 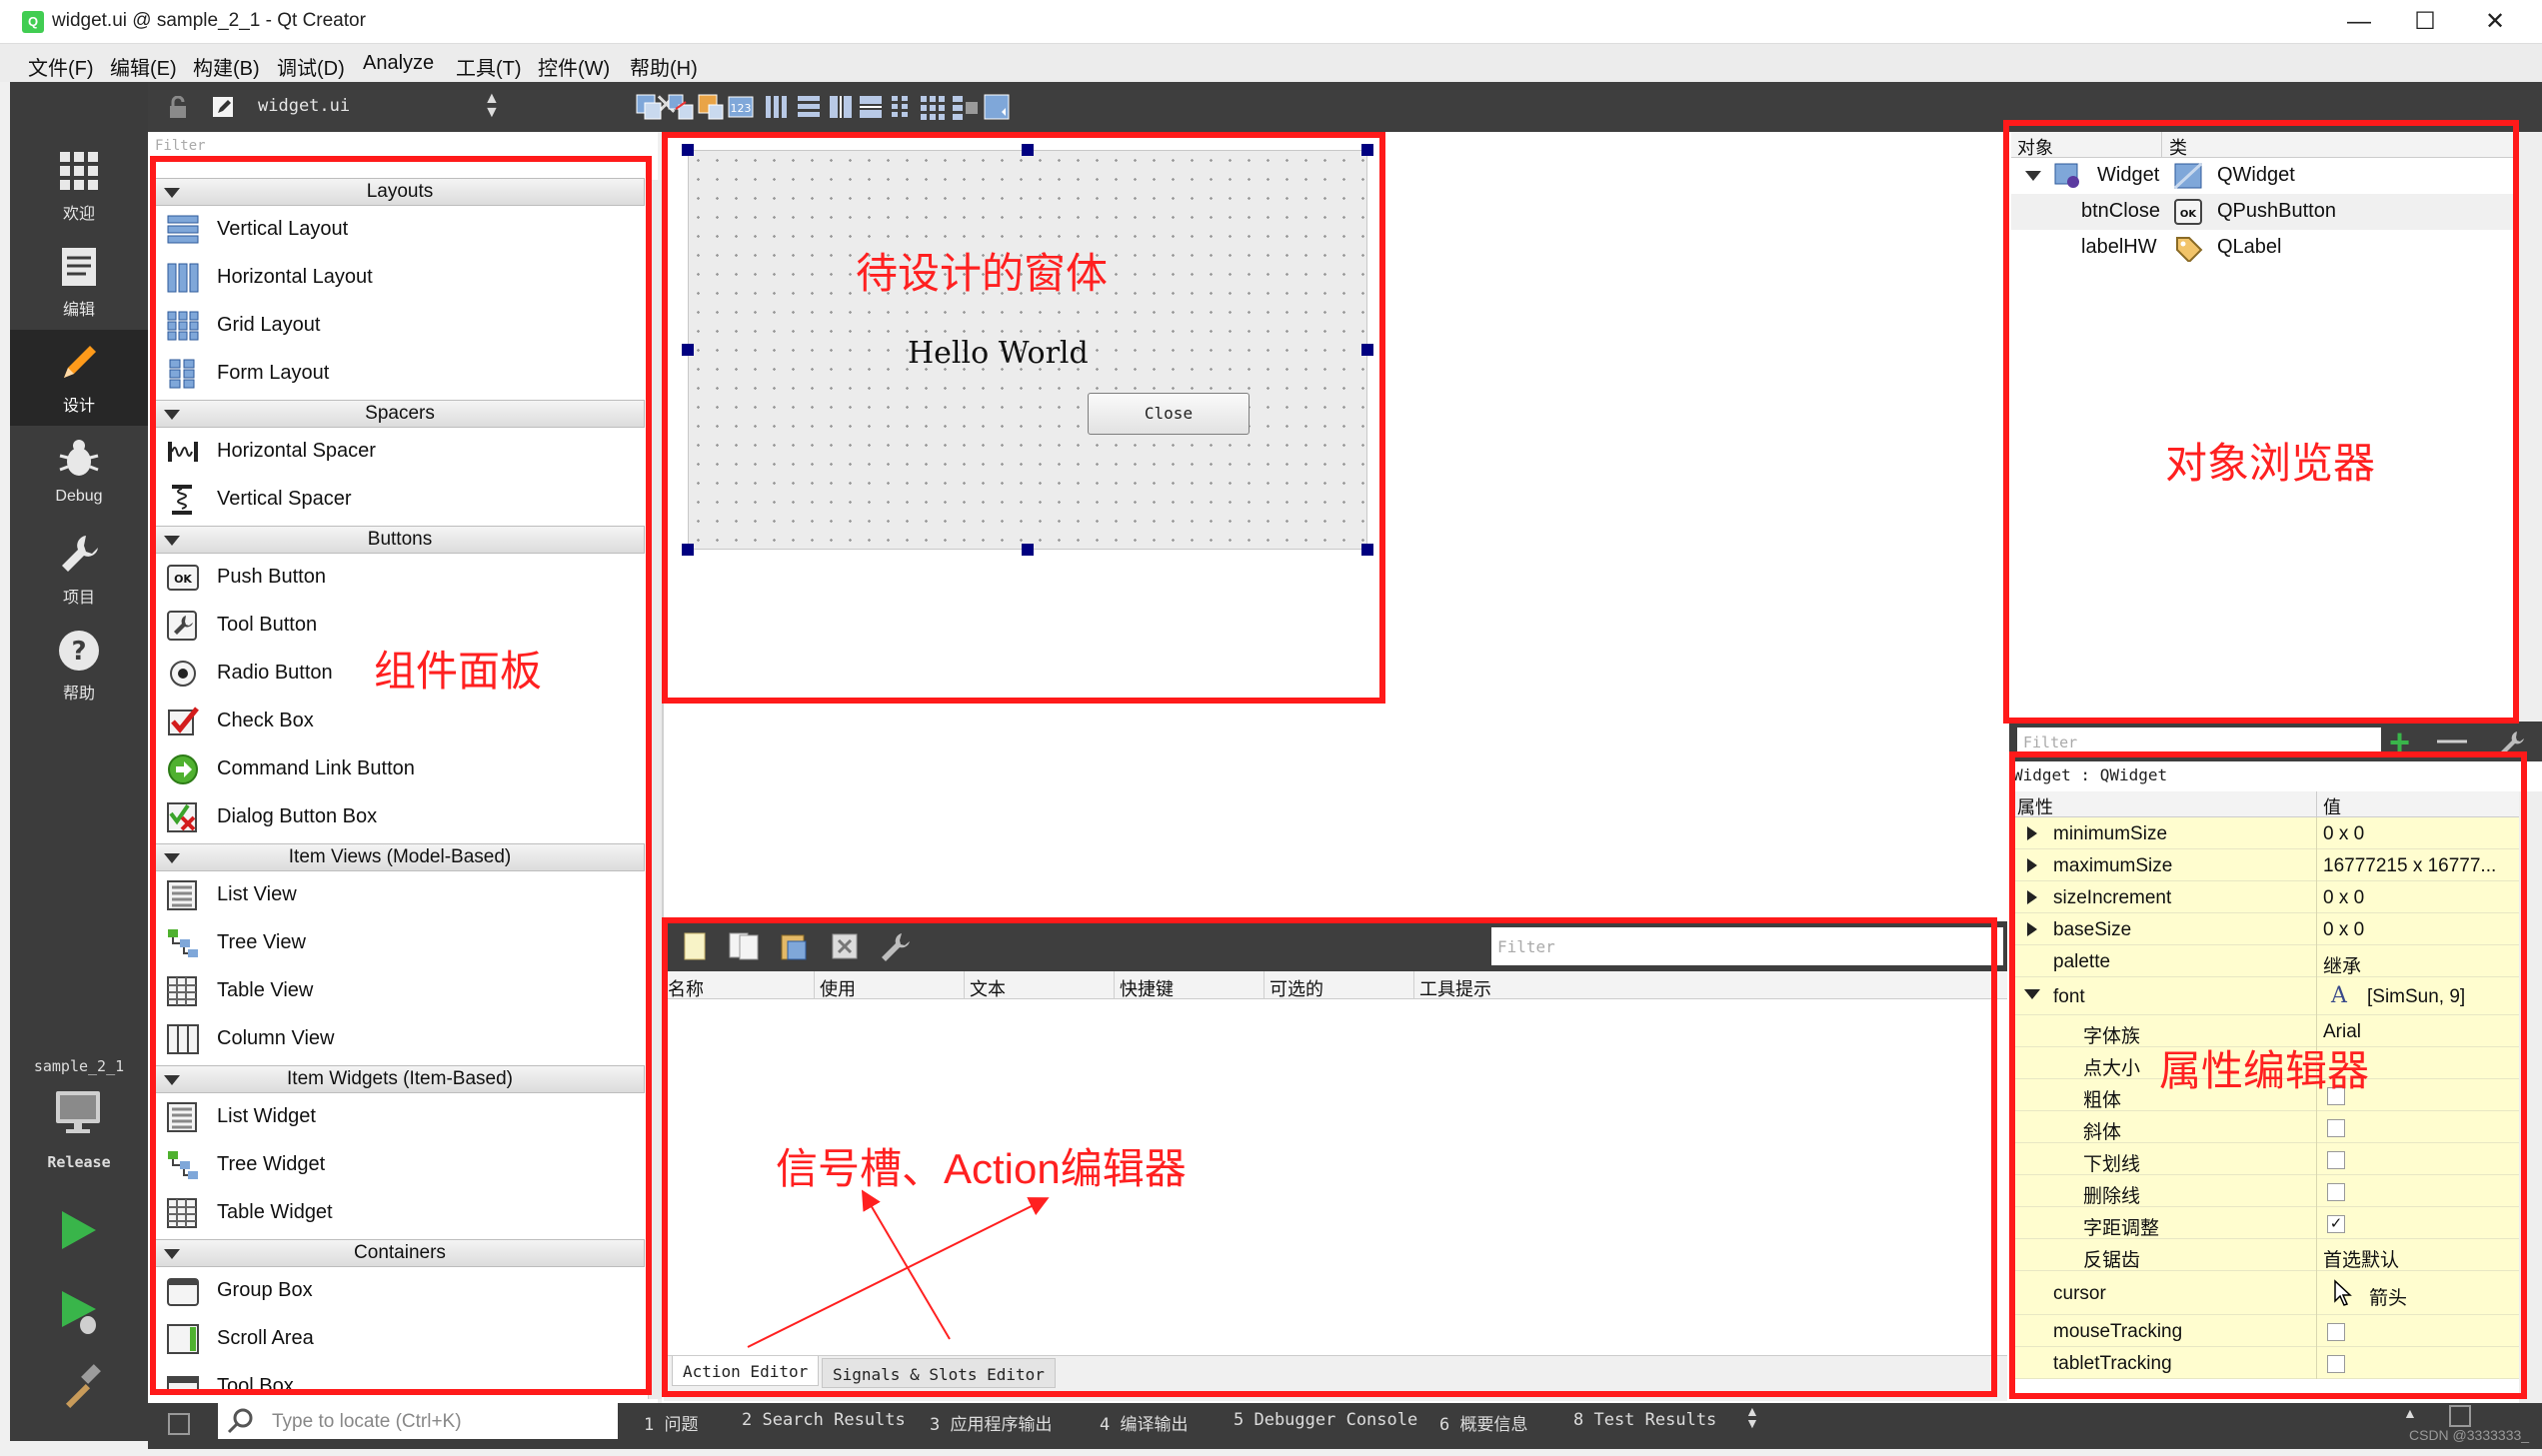 I want to click on edit-tab-order-icon: 123, so click(x=741, y=107).